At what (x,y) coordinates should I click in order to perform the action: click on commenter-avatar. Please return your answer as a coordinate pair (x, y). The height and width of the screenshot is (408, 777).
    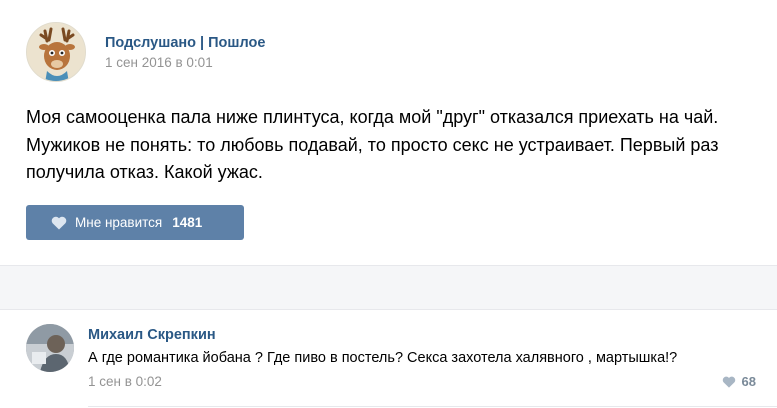
    Looking at the image, I should click on (50, 348).